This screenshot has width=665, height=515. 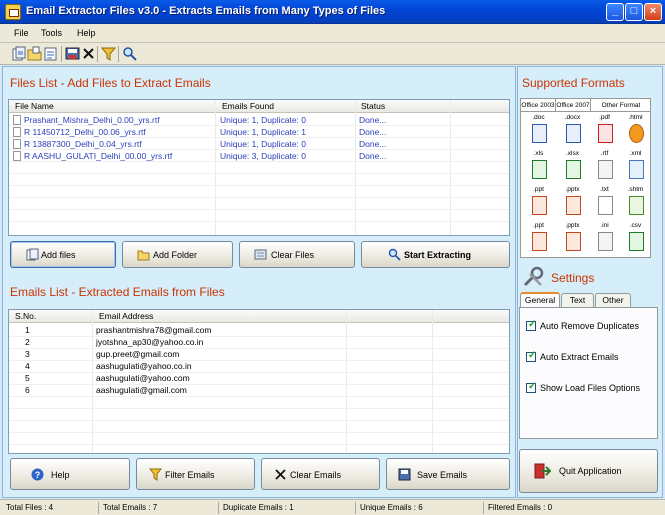 What do you see at coordinates (86, 33) in the screenshot?
I see `menu-help: Help` at bounding box center [86, 33].